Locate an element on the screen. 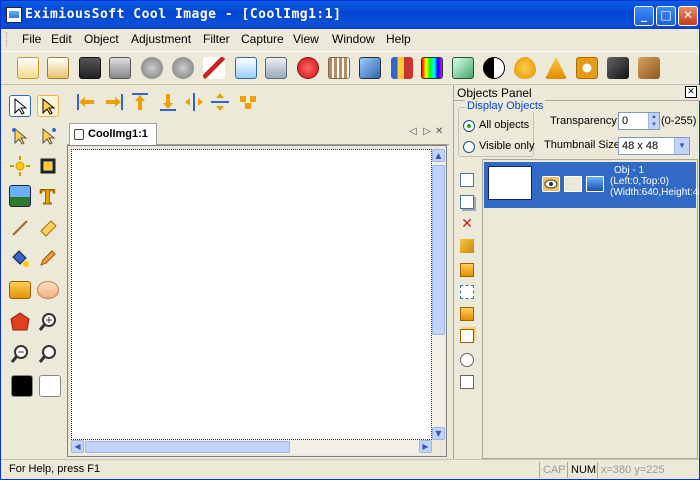  copy-icon is located at coordinates (246, 68).